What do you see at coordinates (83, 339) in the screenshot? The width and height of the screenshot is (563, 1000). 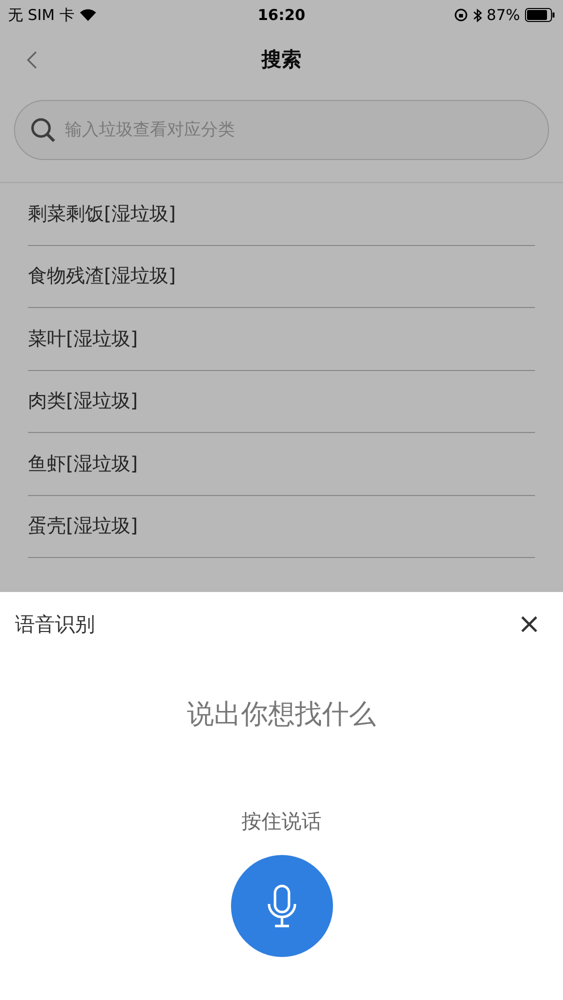 I see `result-item: 菜叶[湿垃圾]` at bounding box center [83, 339].